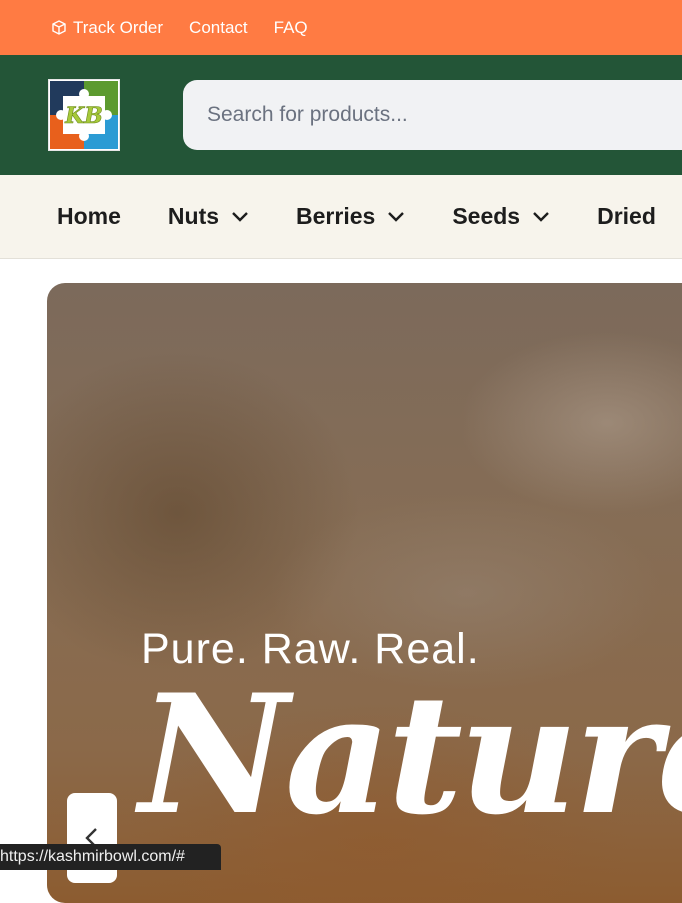 Image resolution: width=682 pixels, height=903 pixels. What do you see at coordinates (59, 27) in the screenshot?
I see `box-icon` at bounding box center [59, 27].